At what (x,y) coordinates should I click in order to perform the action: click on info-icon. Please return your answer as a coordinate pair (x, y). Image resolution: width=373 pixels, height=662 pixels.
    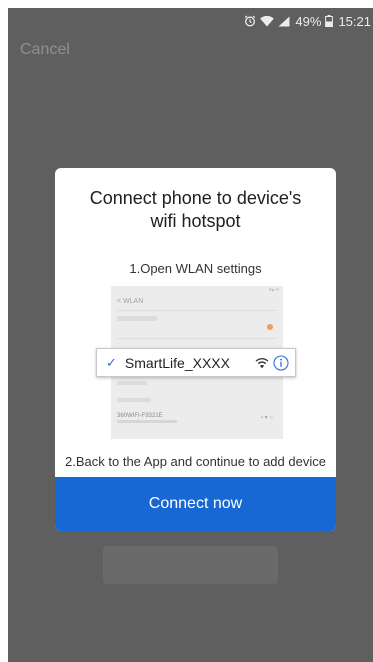
    Looking at the image, I should click on (281, 365).